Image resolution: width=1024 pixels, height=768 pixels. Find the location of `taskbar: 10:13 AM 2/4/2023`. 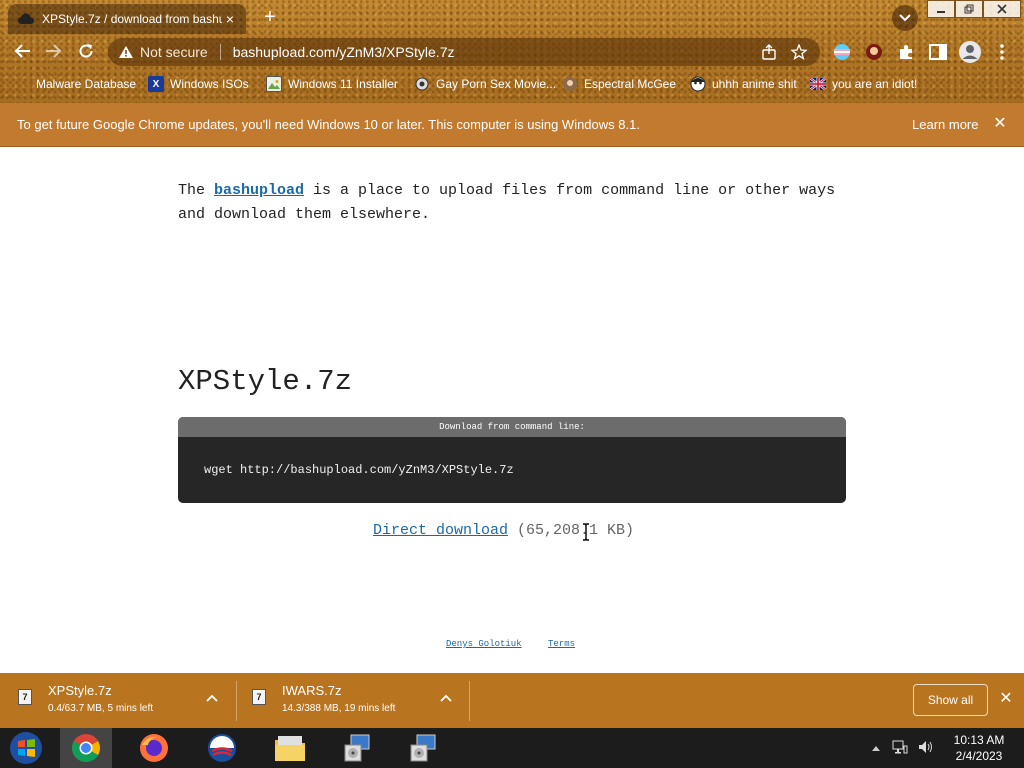

taskbar: 10:13 AM 2/4/2023 is located at coordinates (512, 748).